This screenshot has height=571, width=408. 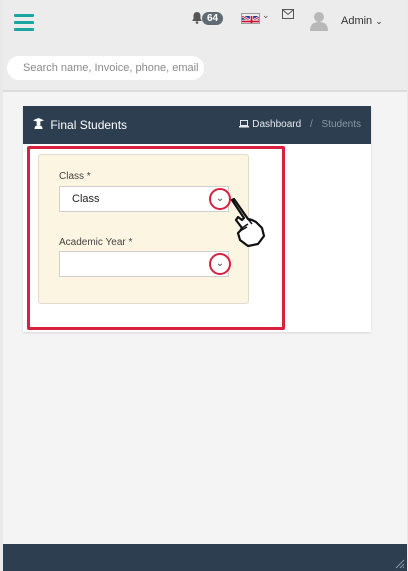 I want to click on laptop-icon, so click(x=244, y=124).